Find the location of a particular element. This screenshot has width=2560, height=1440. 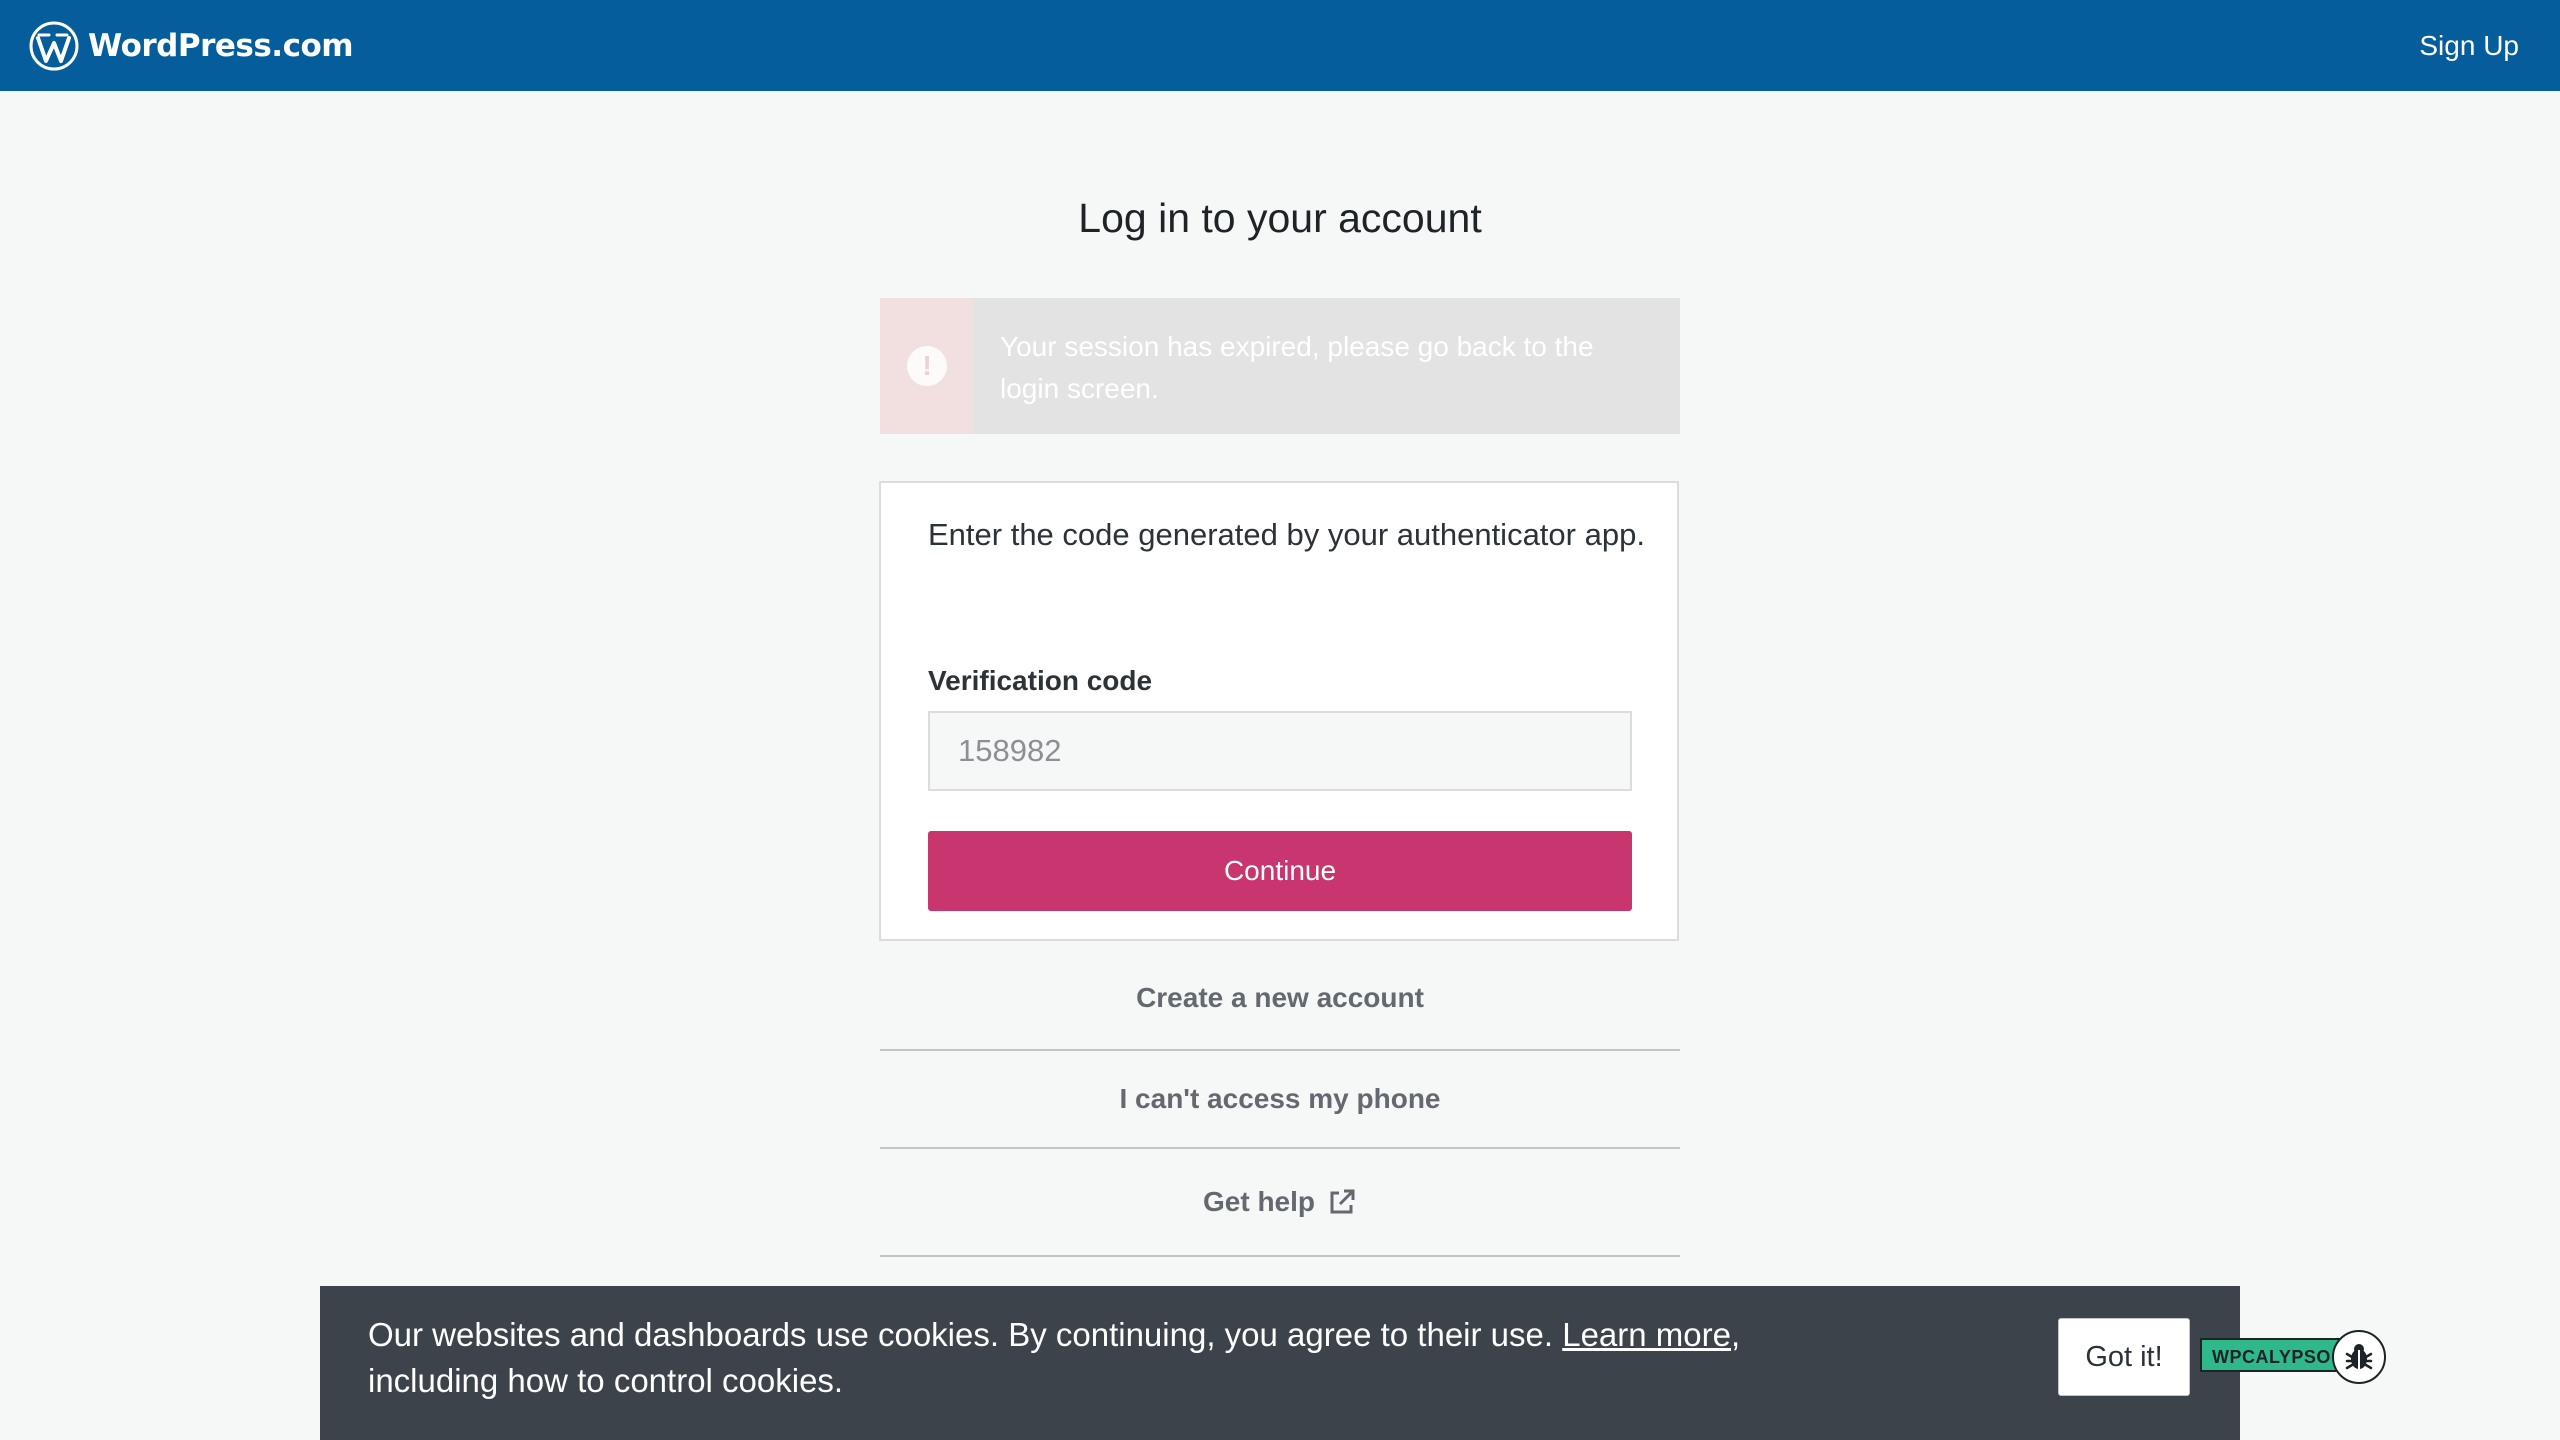

cant-access-phone-link: I can't access my phone is located at coordinates (1280, 1100).